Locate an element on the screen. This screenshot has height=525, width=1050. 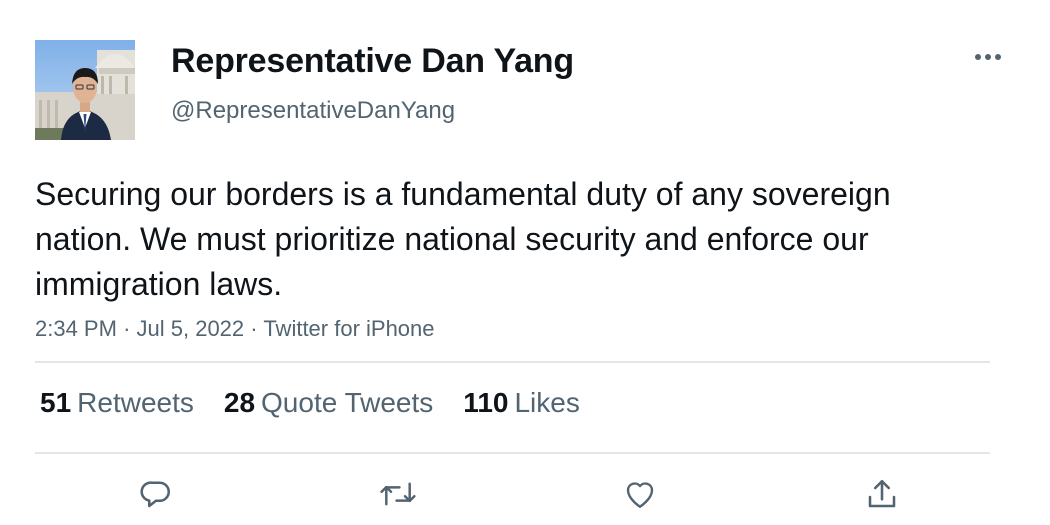
likes-label: Likes is located at coordinates (547, 402).